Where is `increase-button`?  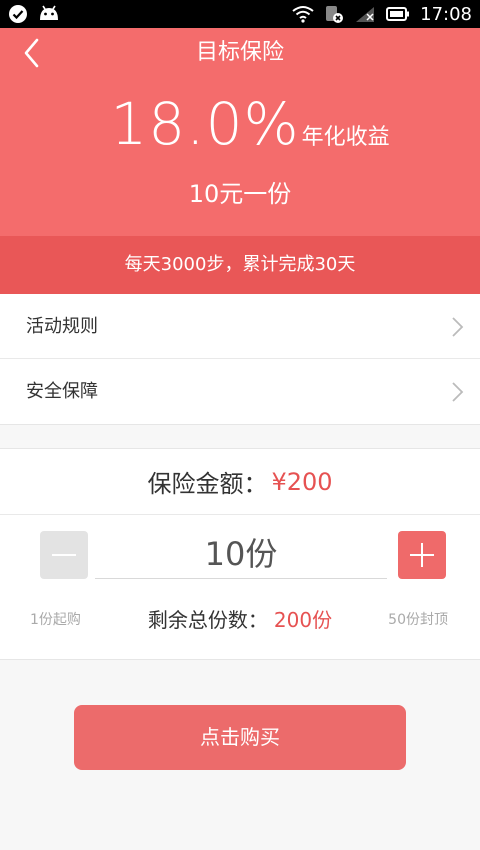 increase-button is located at coordinates (422, 555).